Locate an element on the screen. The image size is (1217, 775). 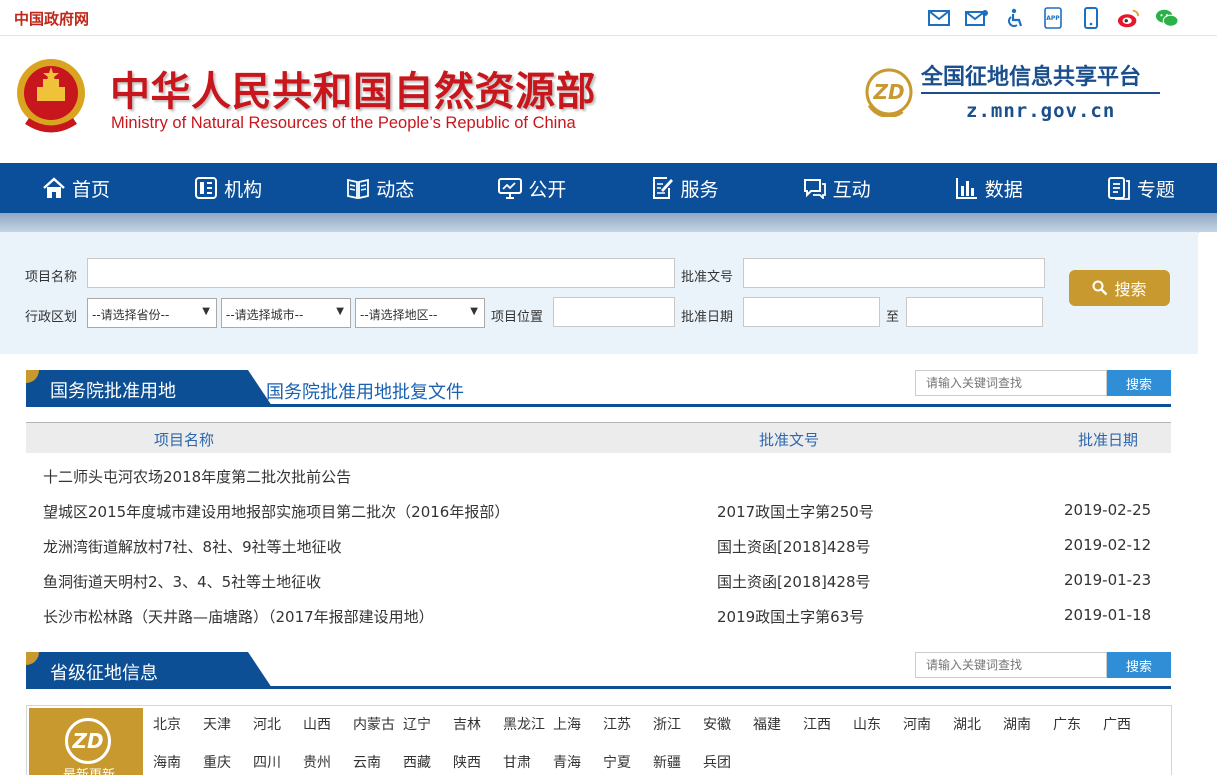
province-link: 内蒙古 is located at coordinates (378, 724).